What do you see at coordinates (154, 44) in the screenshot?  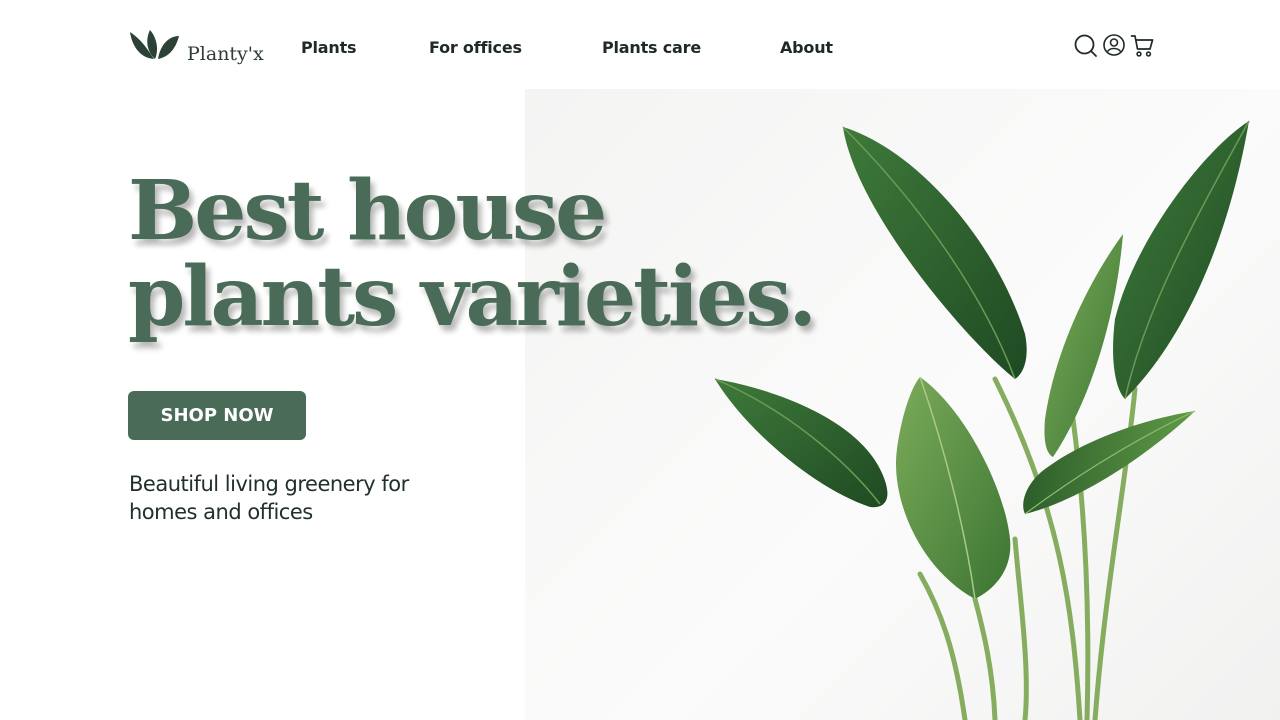 I see `leaf-logo-icon` at bounding box center [154, 44].